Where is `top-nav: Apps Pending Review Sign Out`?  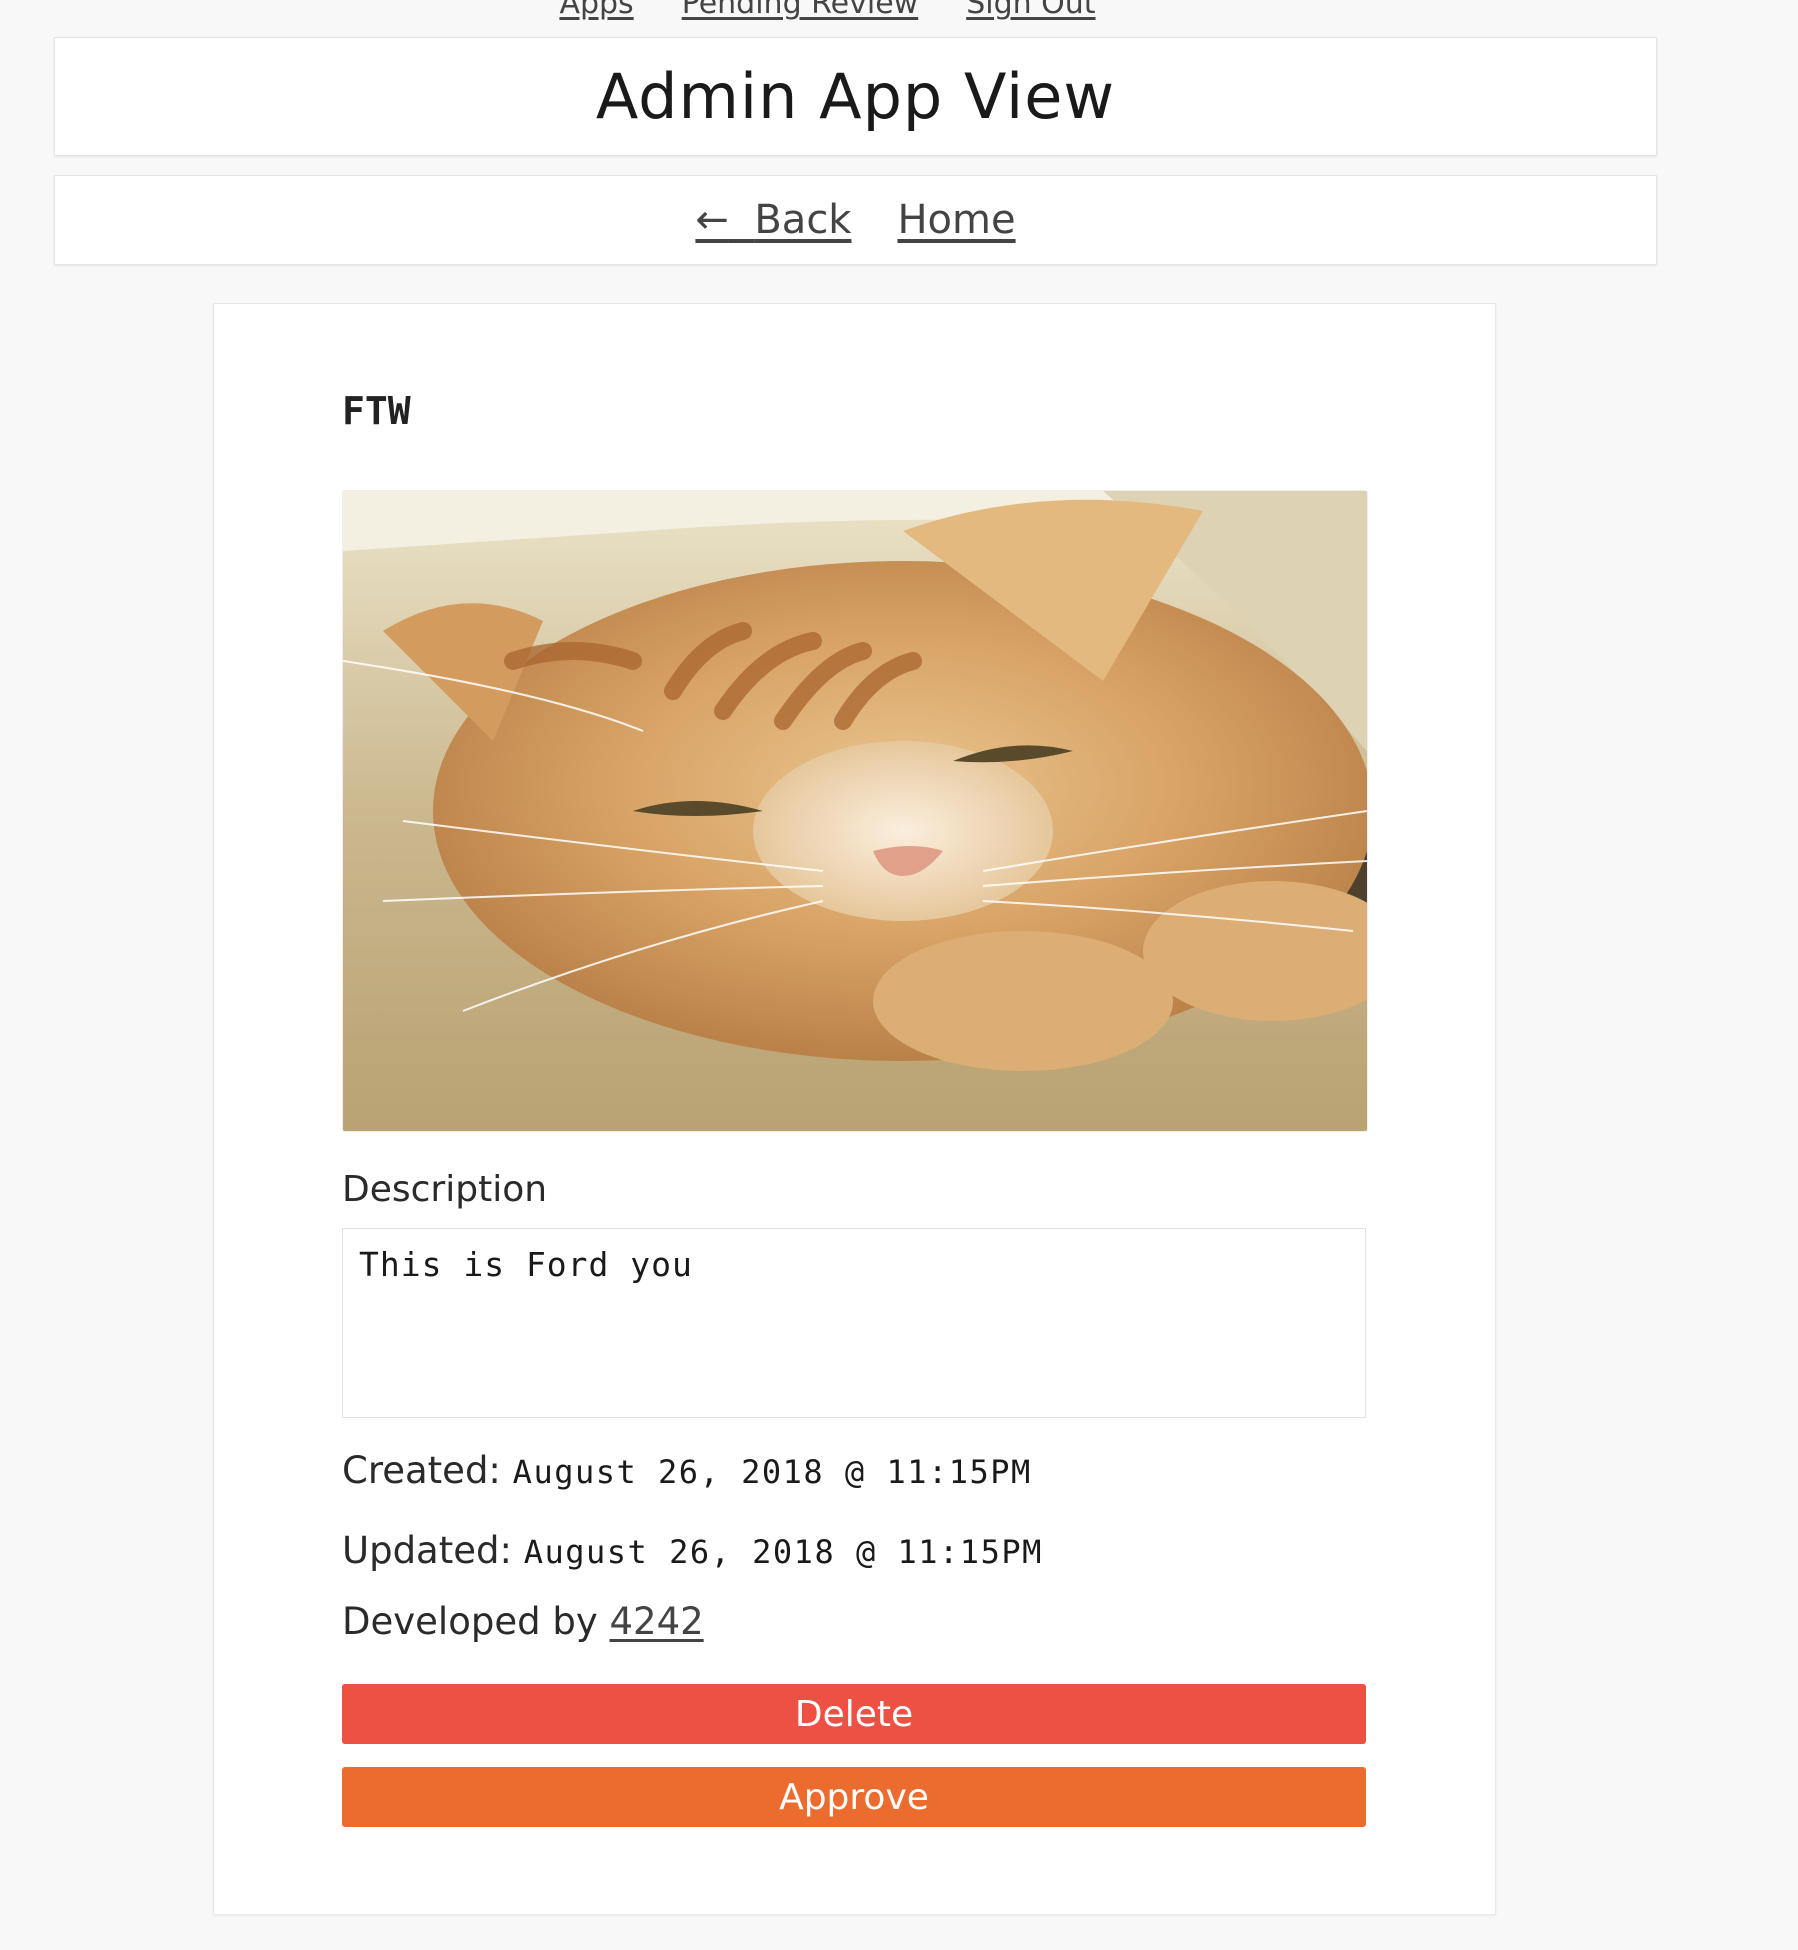
top-nav: Apps Pending Review Sign Out is located at coordinates (827, 10).